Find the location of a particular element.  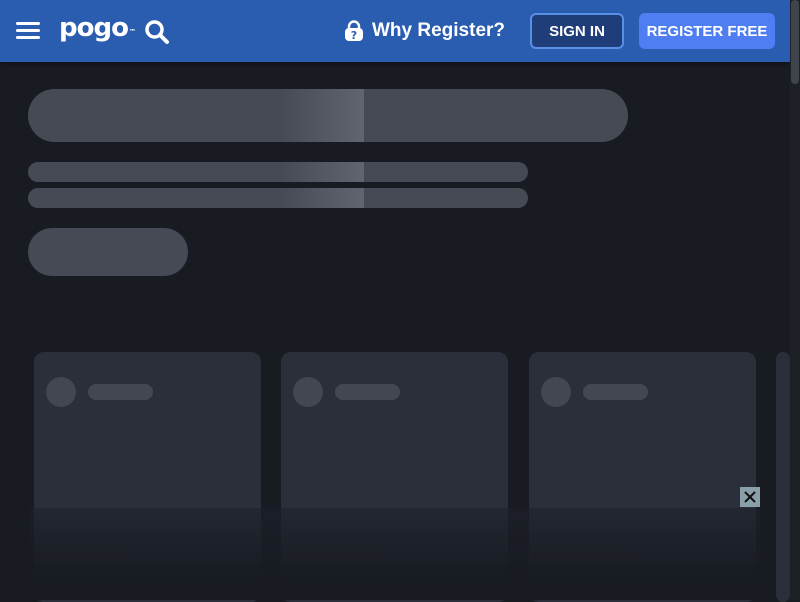

sign-in-button: SIGN IN is located at coordinates (577, 31).